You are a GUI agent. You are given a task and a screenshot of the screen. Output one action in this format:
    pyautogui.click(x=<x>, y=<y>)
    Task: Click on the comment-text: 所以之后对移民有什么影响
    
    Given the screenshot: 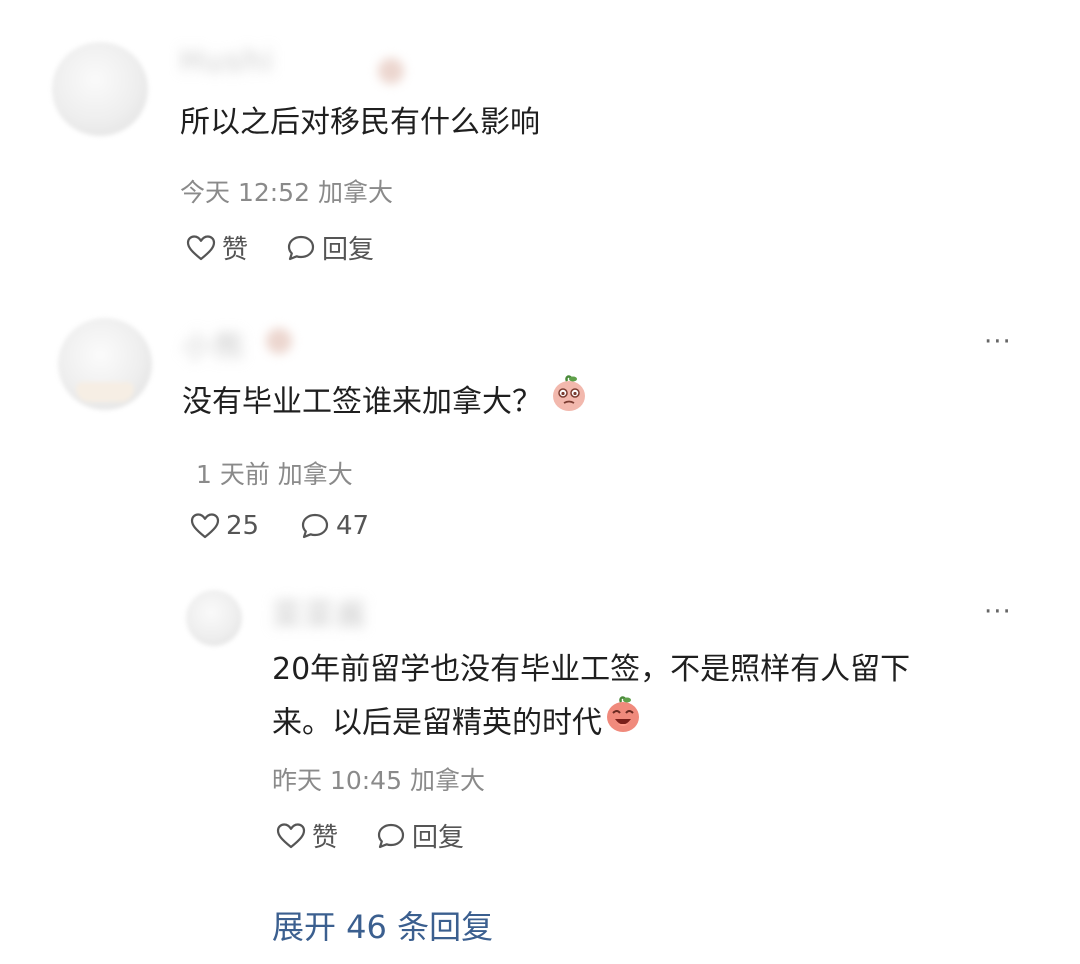 What is the action you would take?
    pyautogui.click(x=360, y=122)
    